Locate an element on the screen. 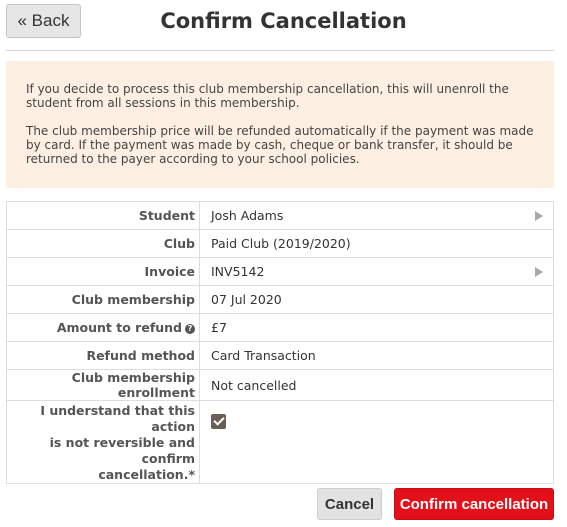 This screenshot has height=527, width=567. student-value: Josh Adams is located at coordinates (376, 215).